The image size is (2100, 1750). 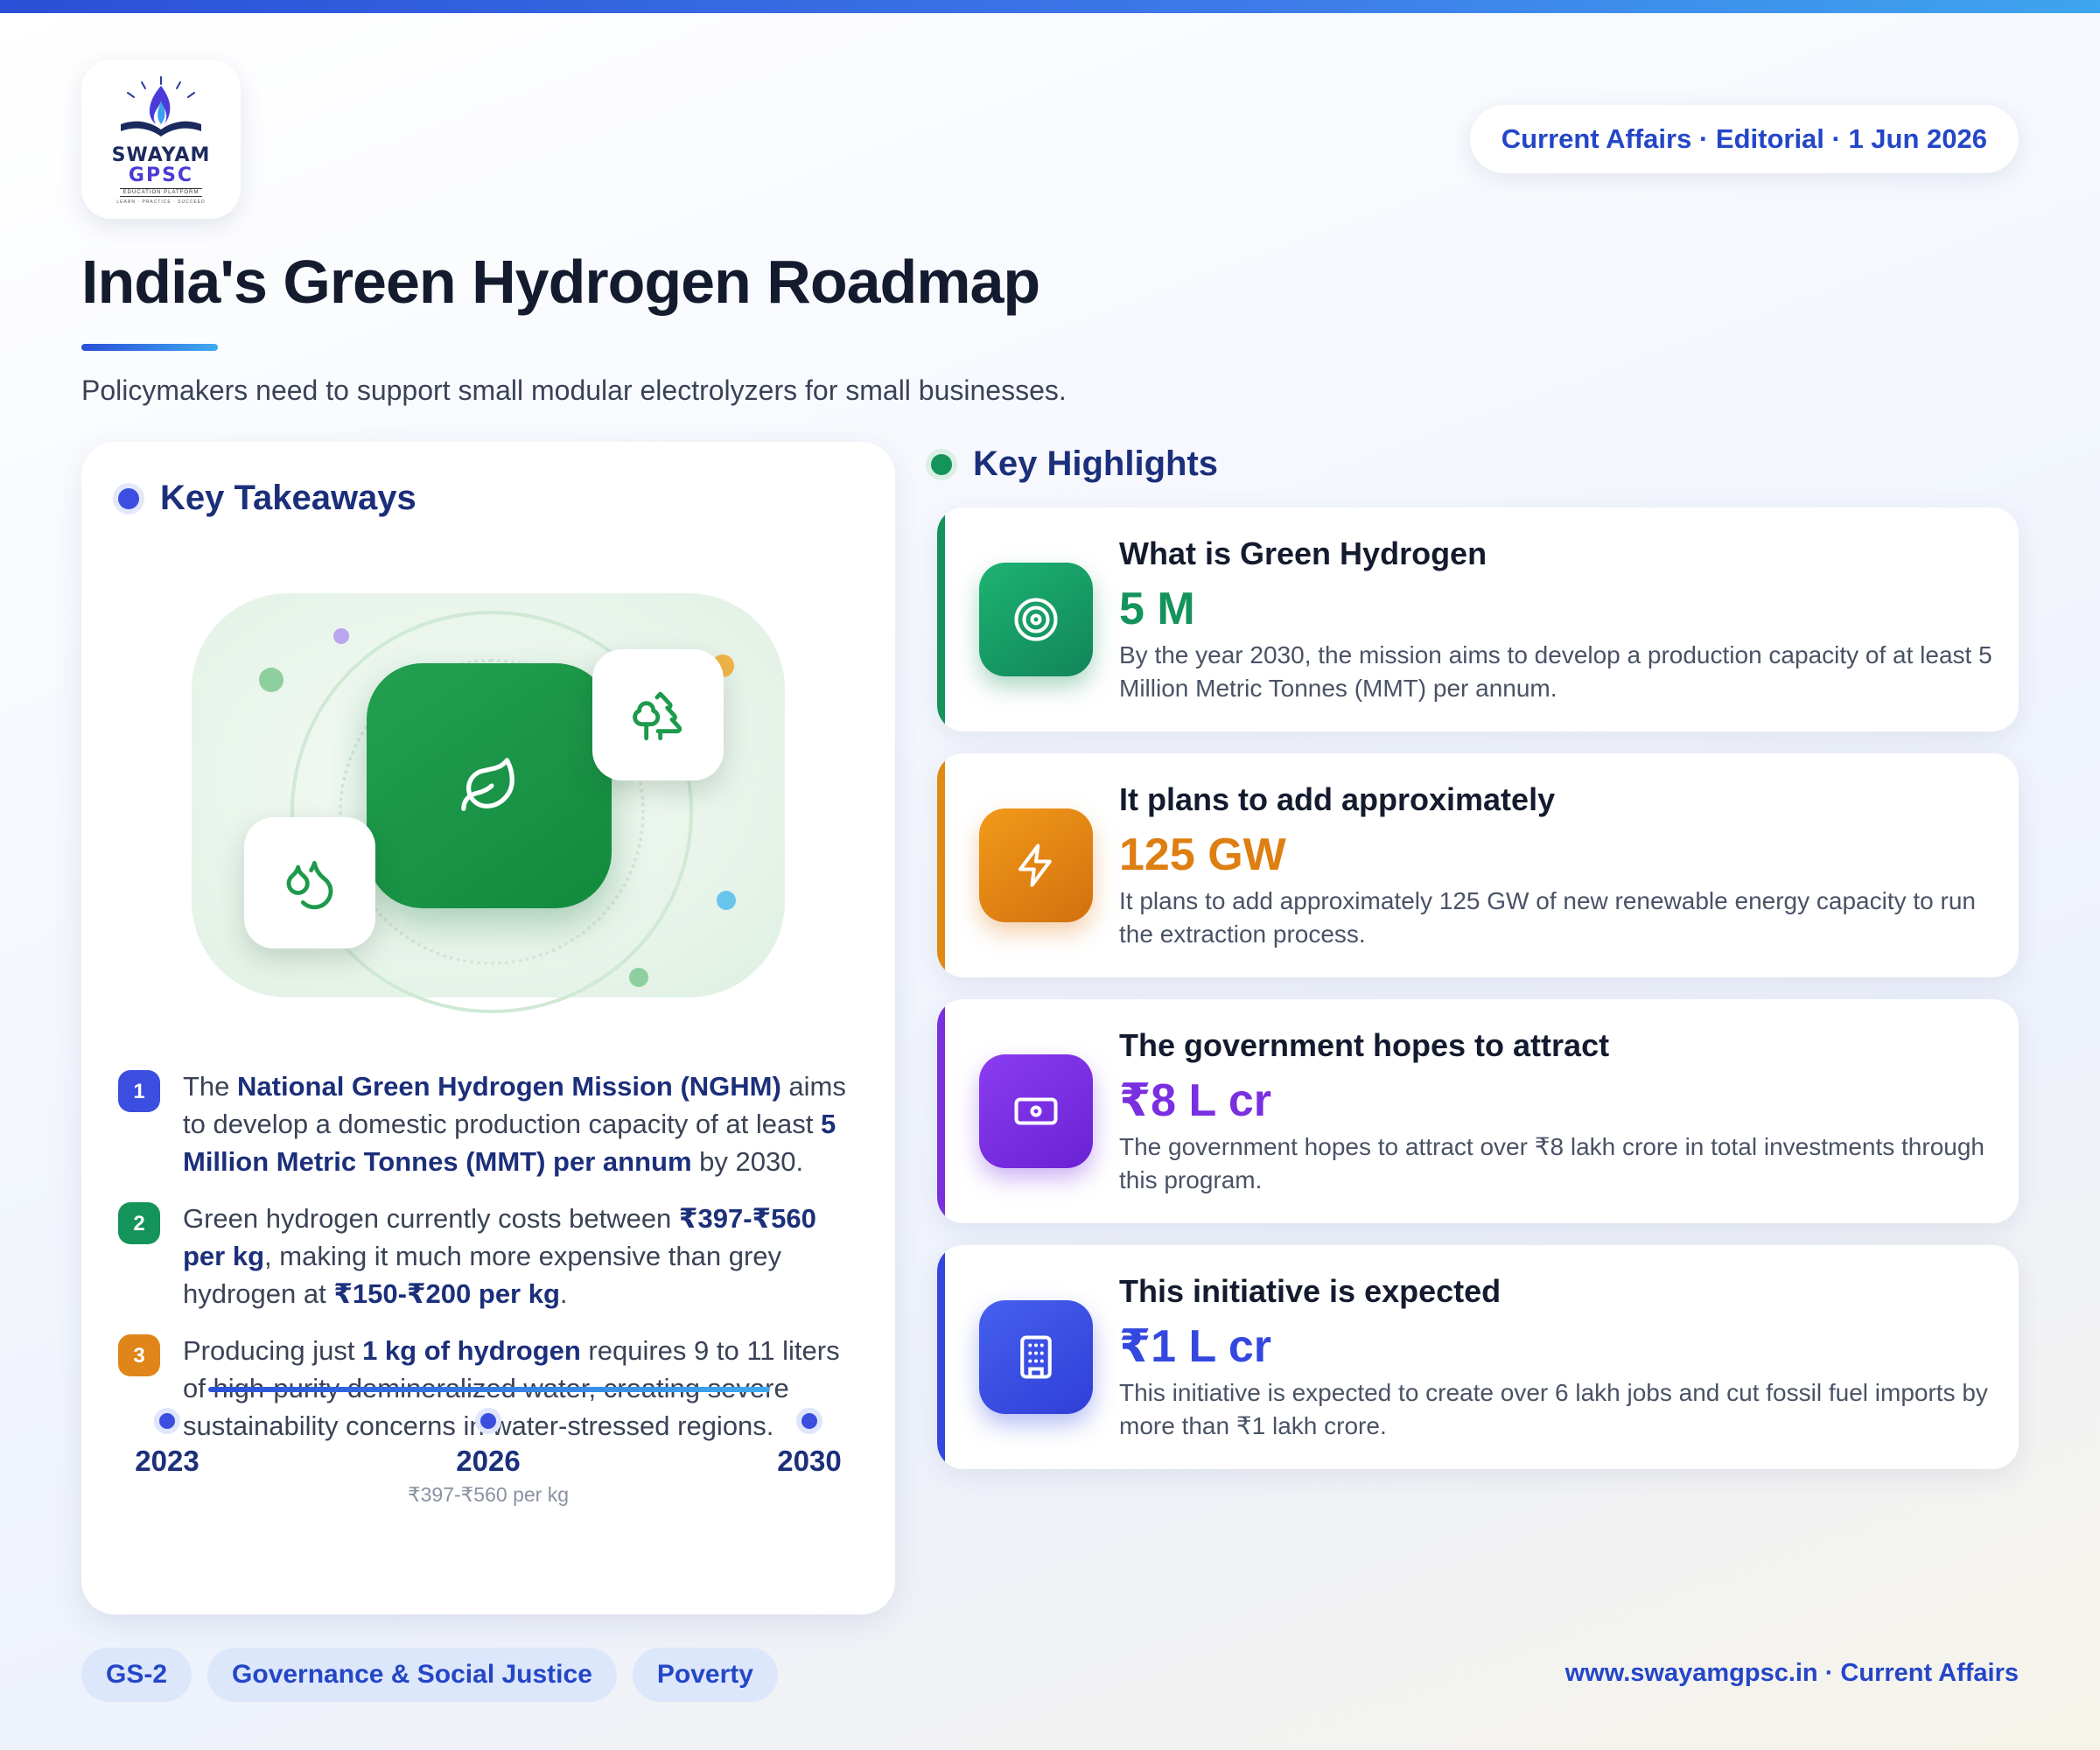 I want to click on highlight-value: 125 GW, so click(x=1202, y=855).